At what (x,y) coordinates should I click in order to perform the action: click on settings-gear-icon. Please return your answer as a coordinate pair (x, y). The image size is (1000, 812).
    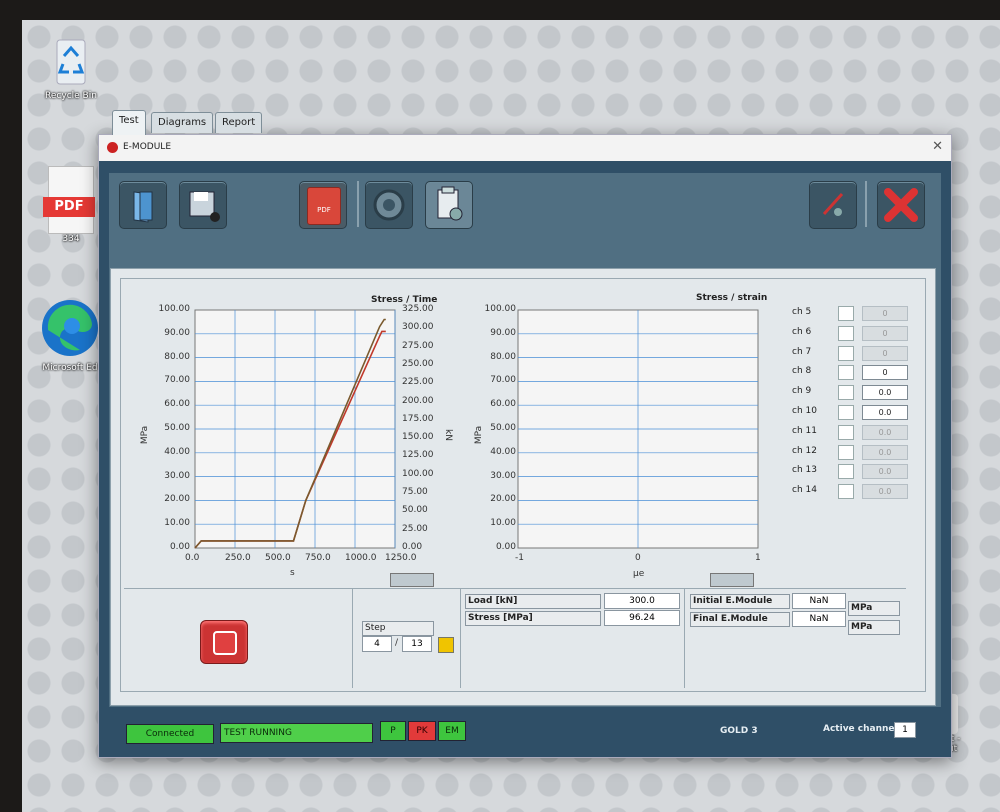
    Looking at the image, I should click on (389, 205).